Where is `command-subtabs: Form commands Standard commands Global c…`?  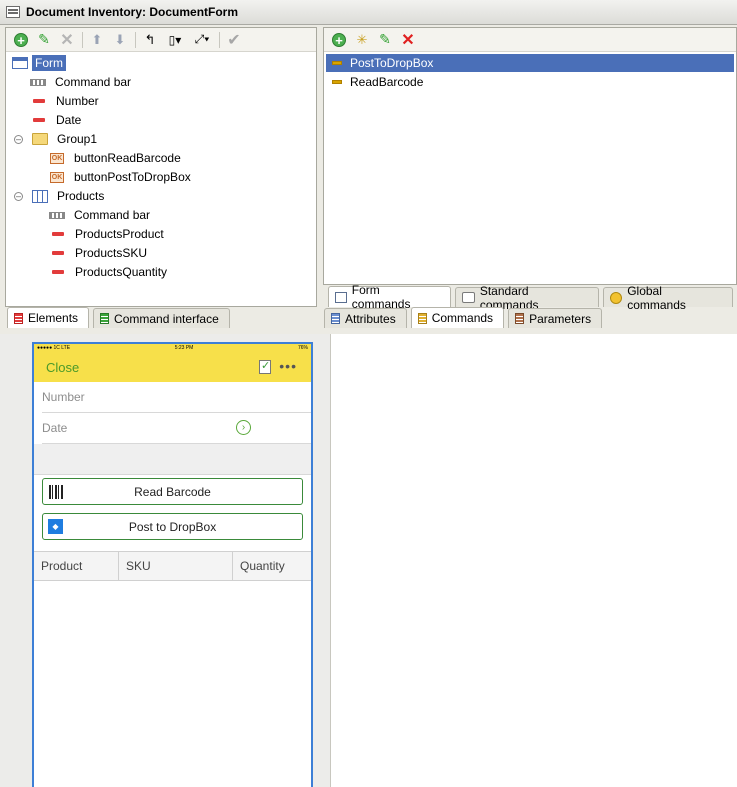
command-subtabs: Form commands Standard commands Global c… is located at coordinates (532, 297).